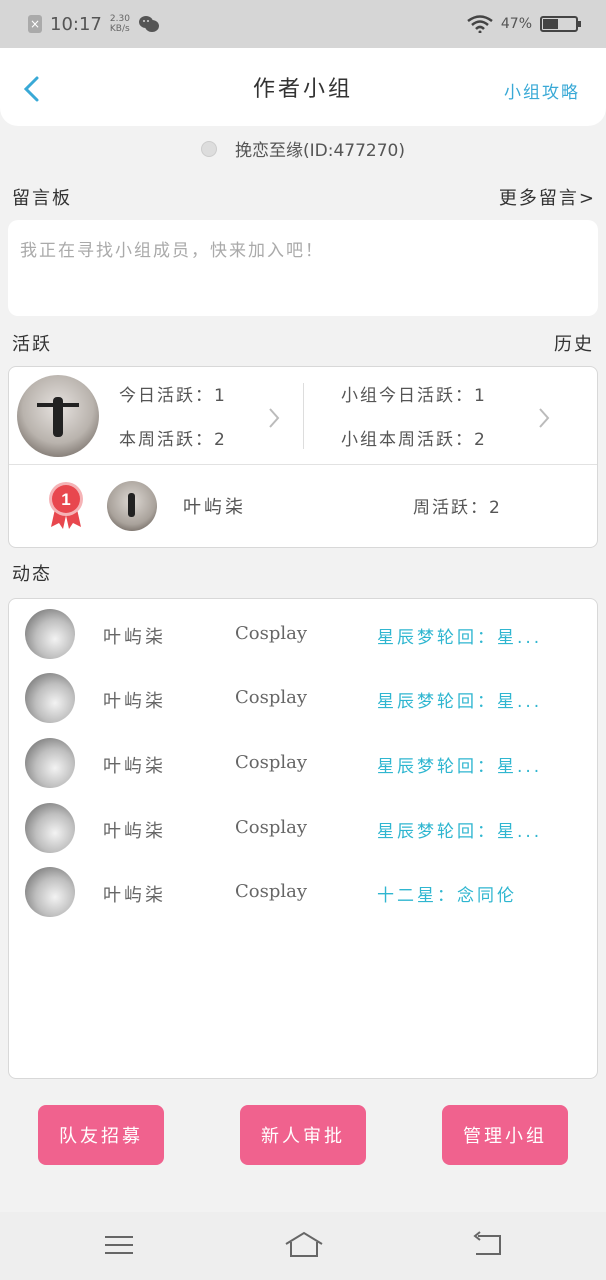 The height and width of the screenshot is (1280, 606). I want to click on speed-value: 2.30, so click(119, 19).